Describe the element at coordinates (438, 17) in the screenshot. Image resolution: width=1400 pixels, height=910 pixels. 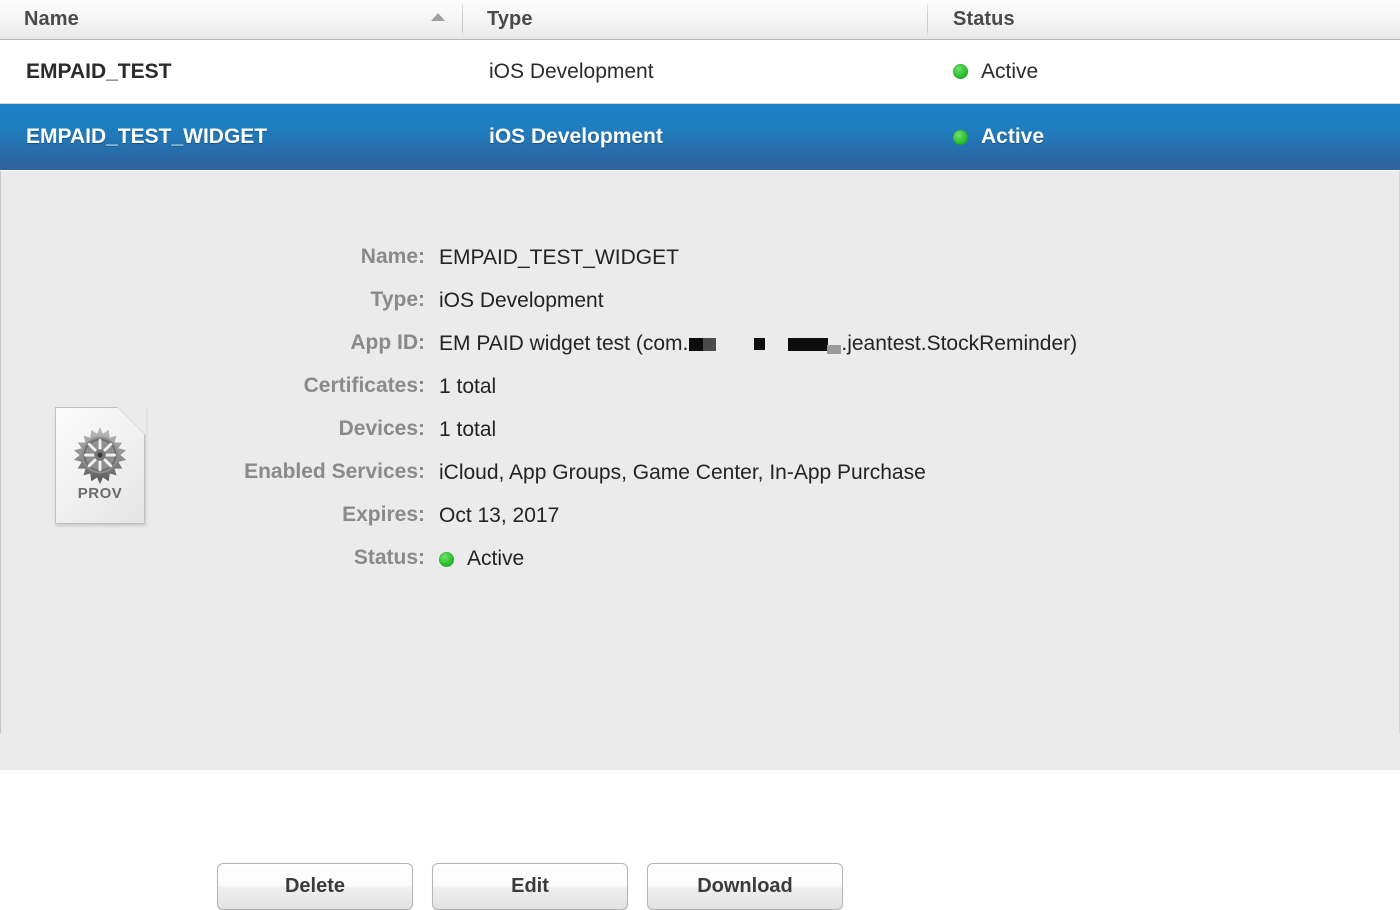
I see `sort-ascending-icon` at that location.